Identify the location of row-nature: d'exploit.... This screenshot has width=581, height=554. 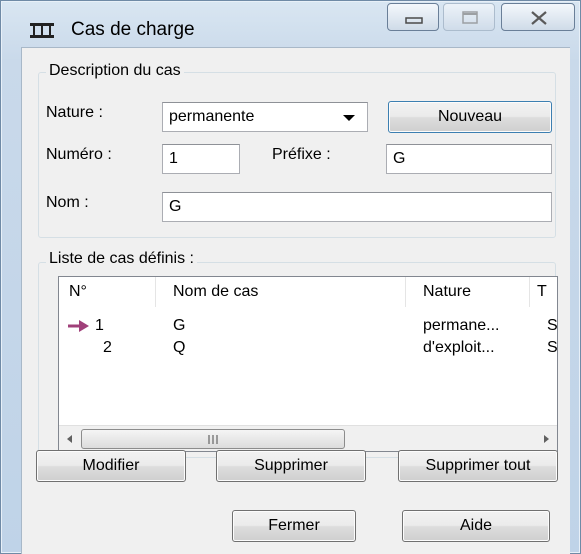
(459, 347).